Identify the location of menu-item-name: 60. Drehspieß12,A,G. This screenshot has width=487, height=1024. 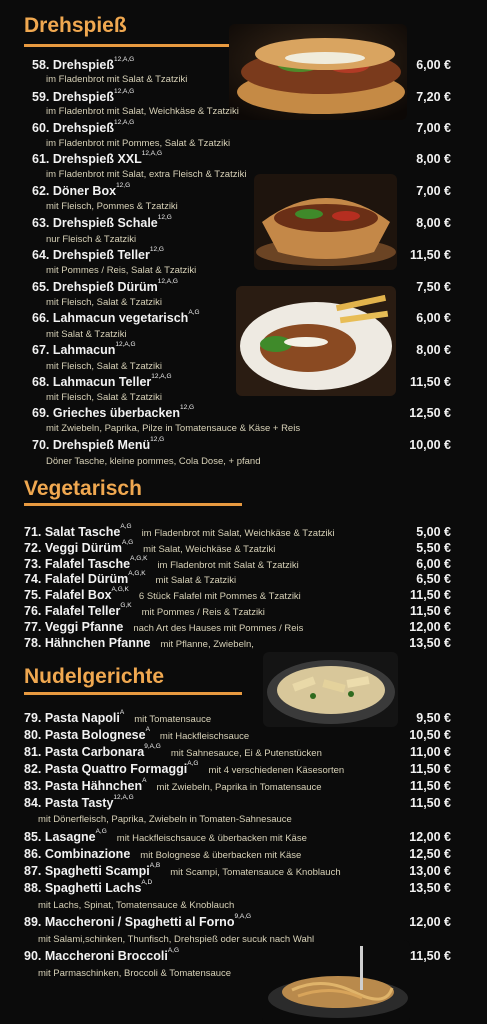
(83, 127).